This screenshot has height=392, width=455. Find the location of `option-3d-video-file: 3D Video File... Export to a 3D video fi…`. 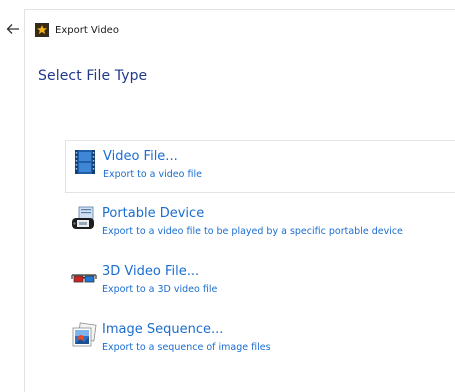

option-3d-video-file: 3D Video File... Export to a 3D video fi… is located at coordinates (260, 282).